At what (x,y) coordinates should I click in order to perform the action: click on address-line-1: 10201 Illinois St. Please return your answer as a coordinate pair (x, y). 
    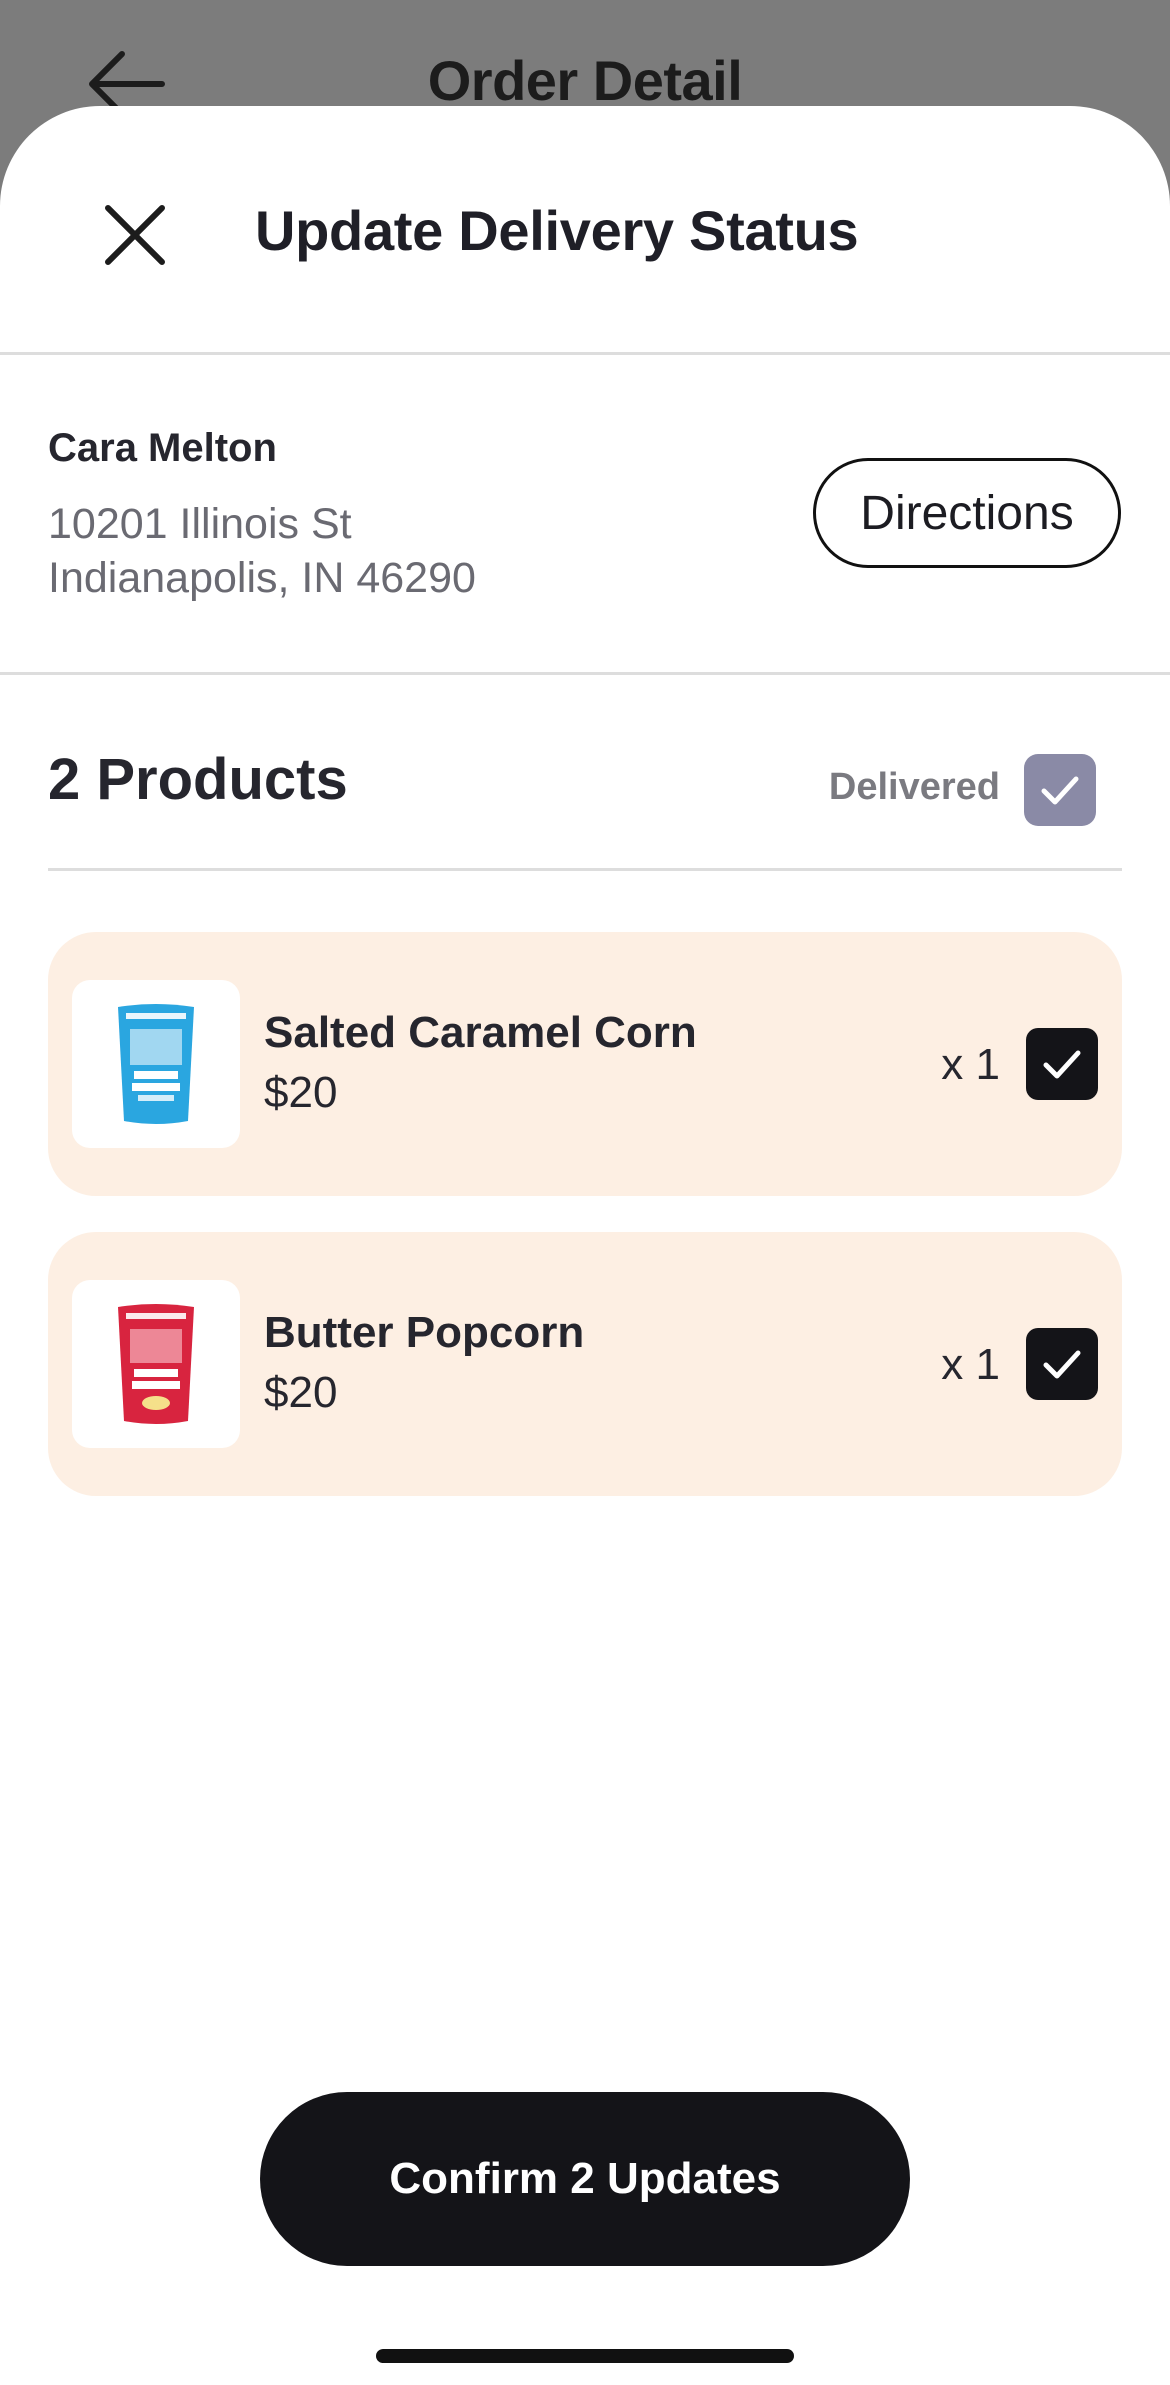
    Looking at the image, I should click on (200, 524).